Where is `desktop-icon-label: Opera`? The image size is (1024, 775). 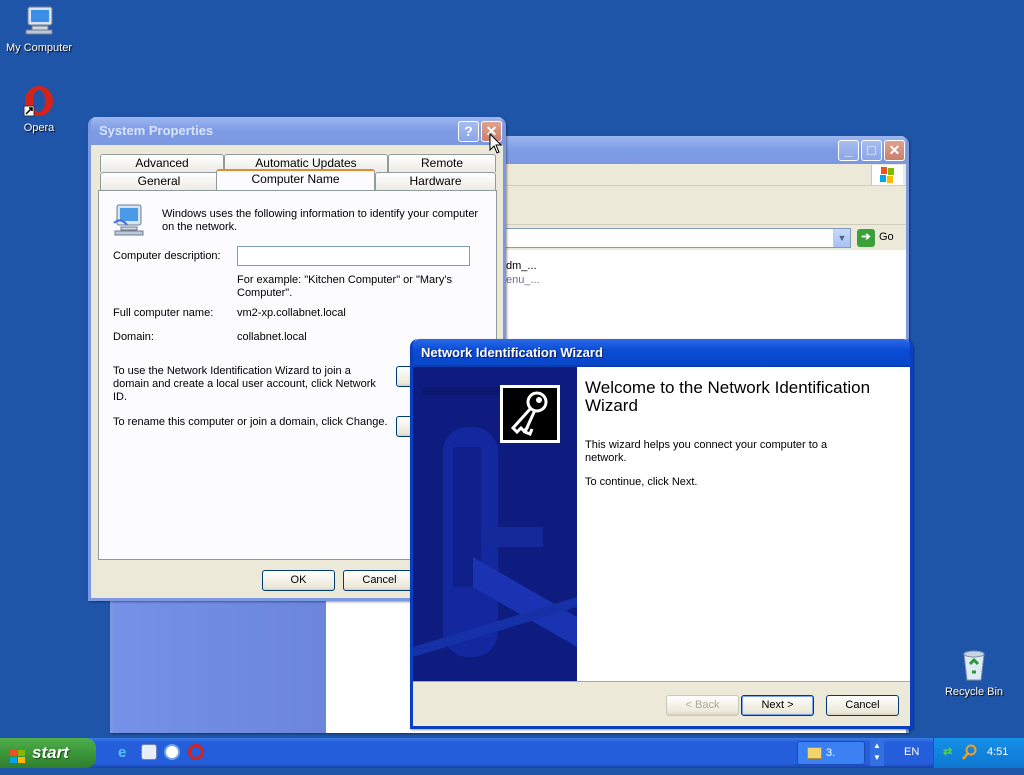 desktop-icon-label: Opera is located at coordinates (39, 128).